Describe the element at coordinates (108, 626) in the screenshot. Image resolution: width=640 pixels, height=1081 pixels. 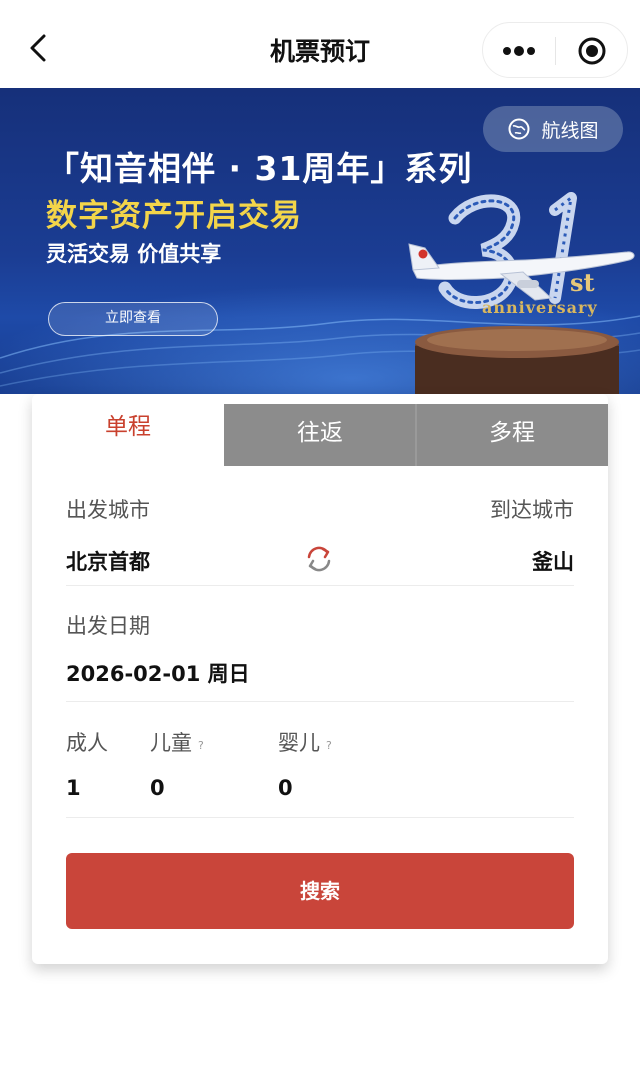
I see `date-label: 出发日期` at that location.